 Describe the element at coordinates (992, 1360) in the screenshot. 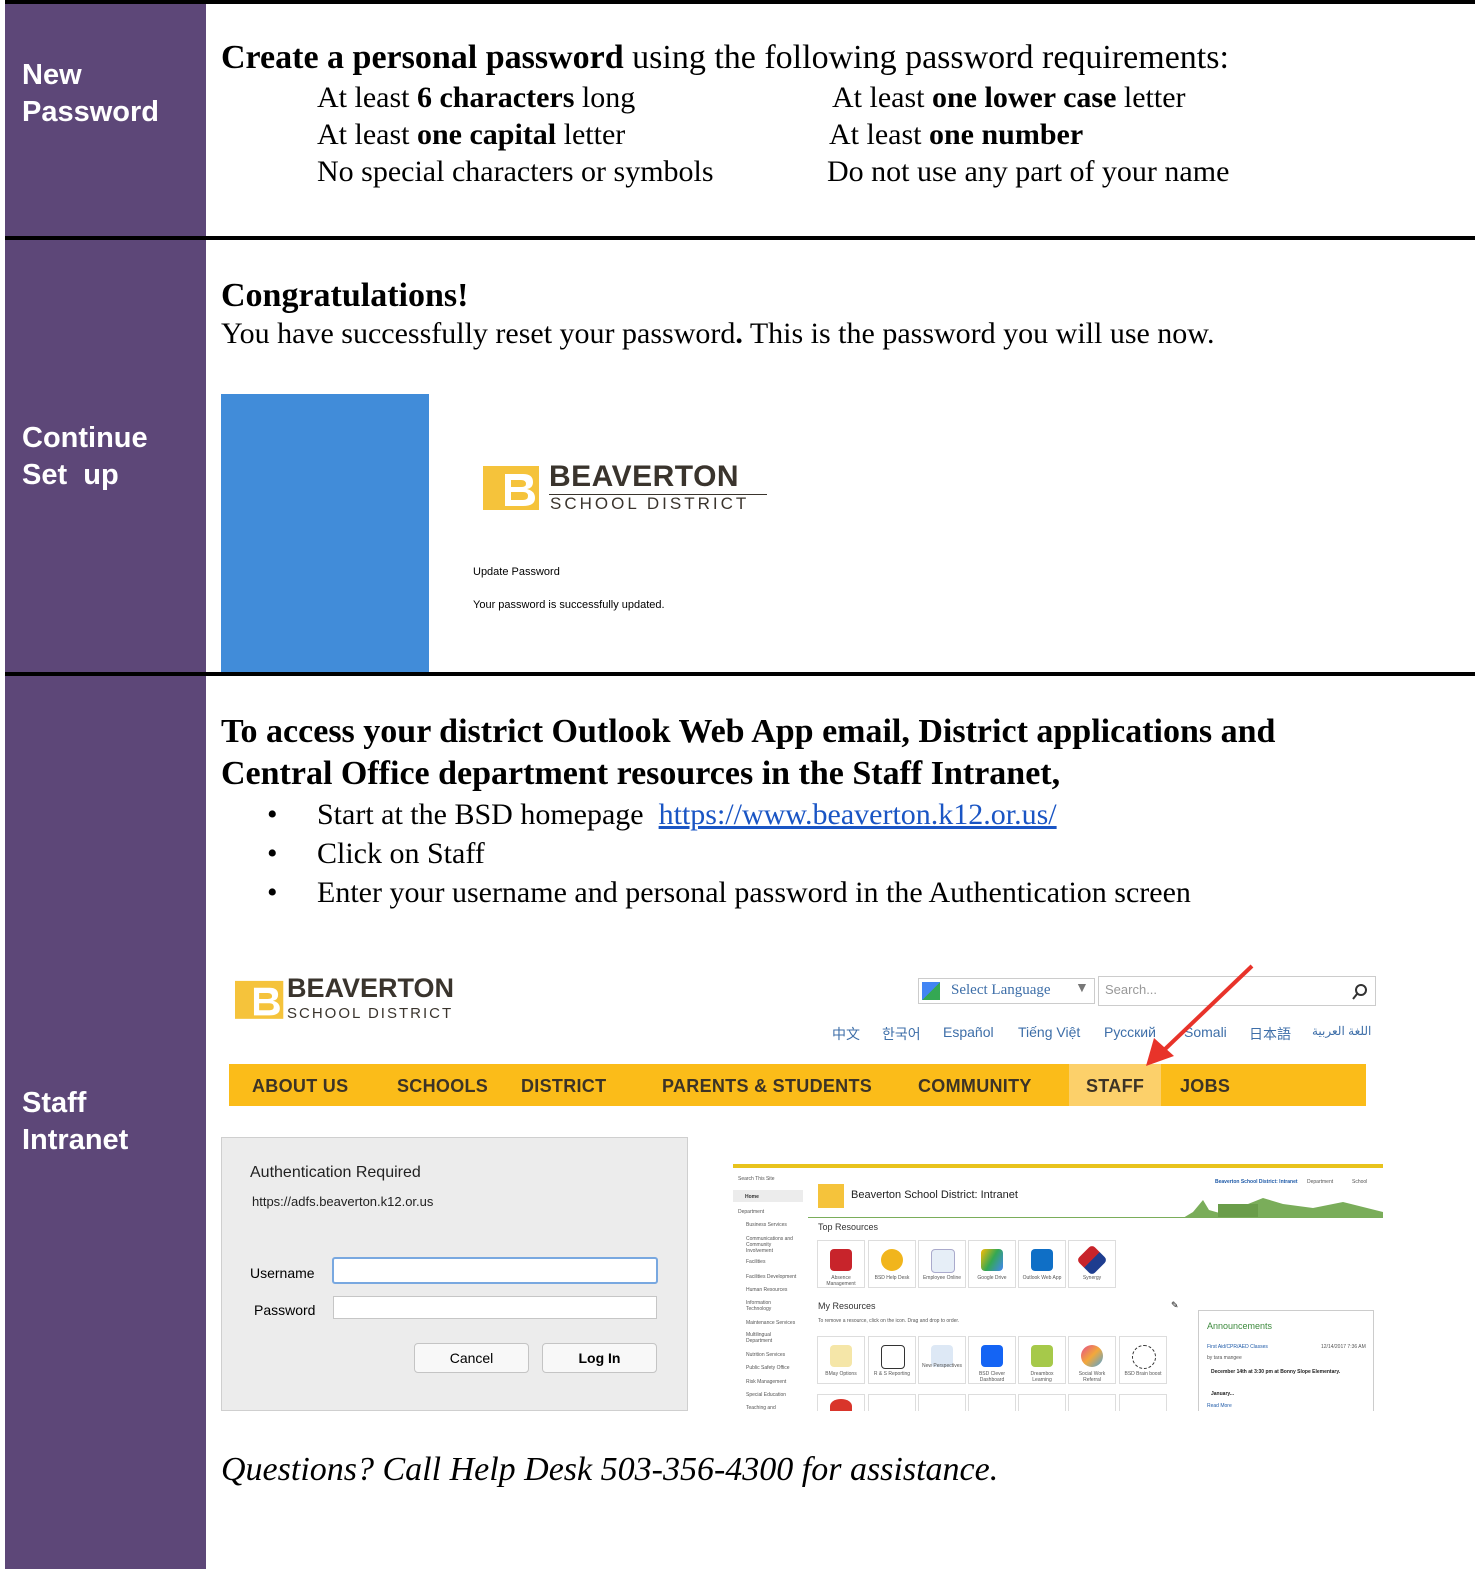

I see `tile-bsd-clever-dashboard: BSD Clever Dashboard` at that location.